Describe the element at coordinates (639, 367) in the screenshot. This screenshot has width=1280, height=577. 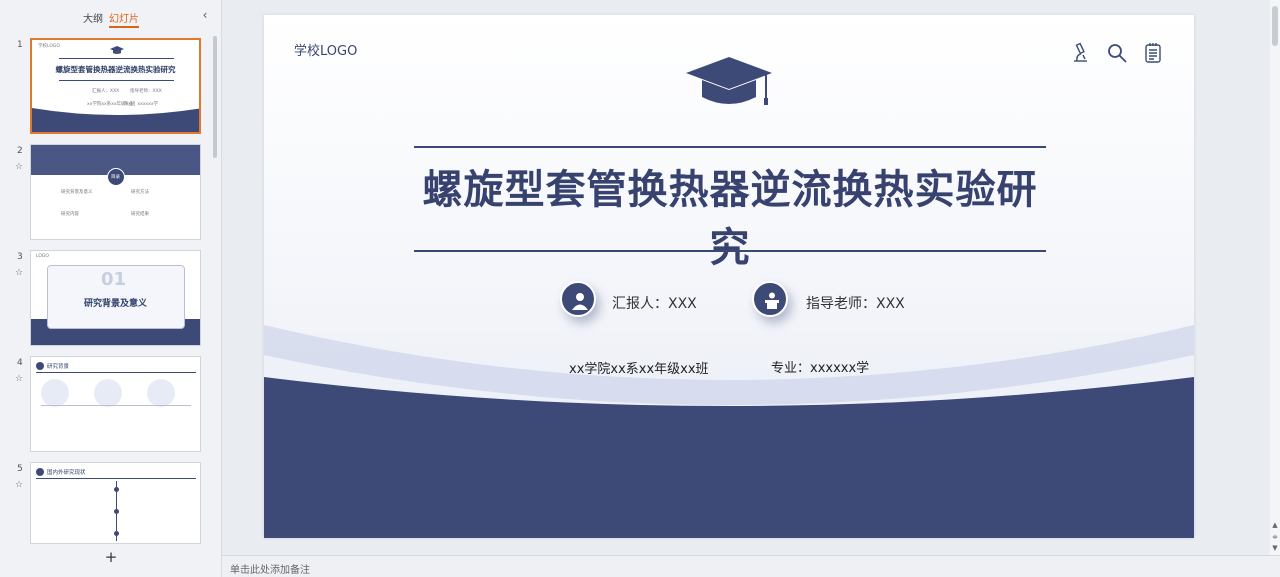
I see `class-info-text: xx学院xx系xx年级xx班` at that location.